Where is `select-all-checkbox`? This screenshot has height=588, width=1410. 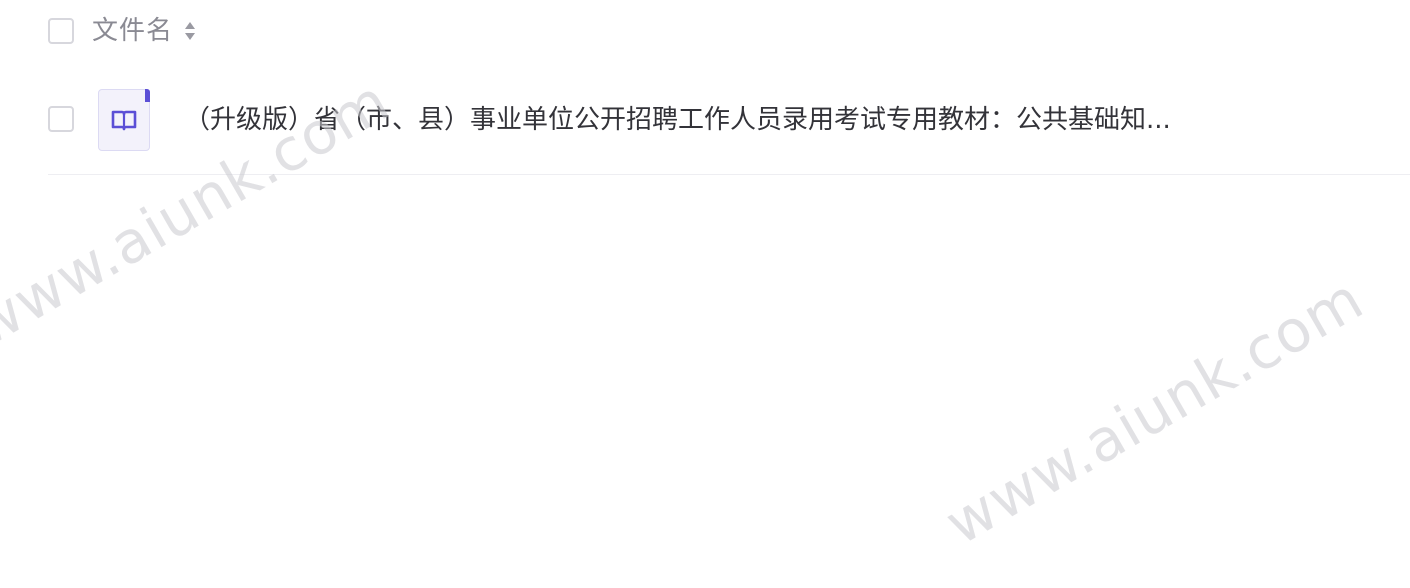
select-all-checkbox is located at coordinates (61, 31).